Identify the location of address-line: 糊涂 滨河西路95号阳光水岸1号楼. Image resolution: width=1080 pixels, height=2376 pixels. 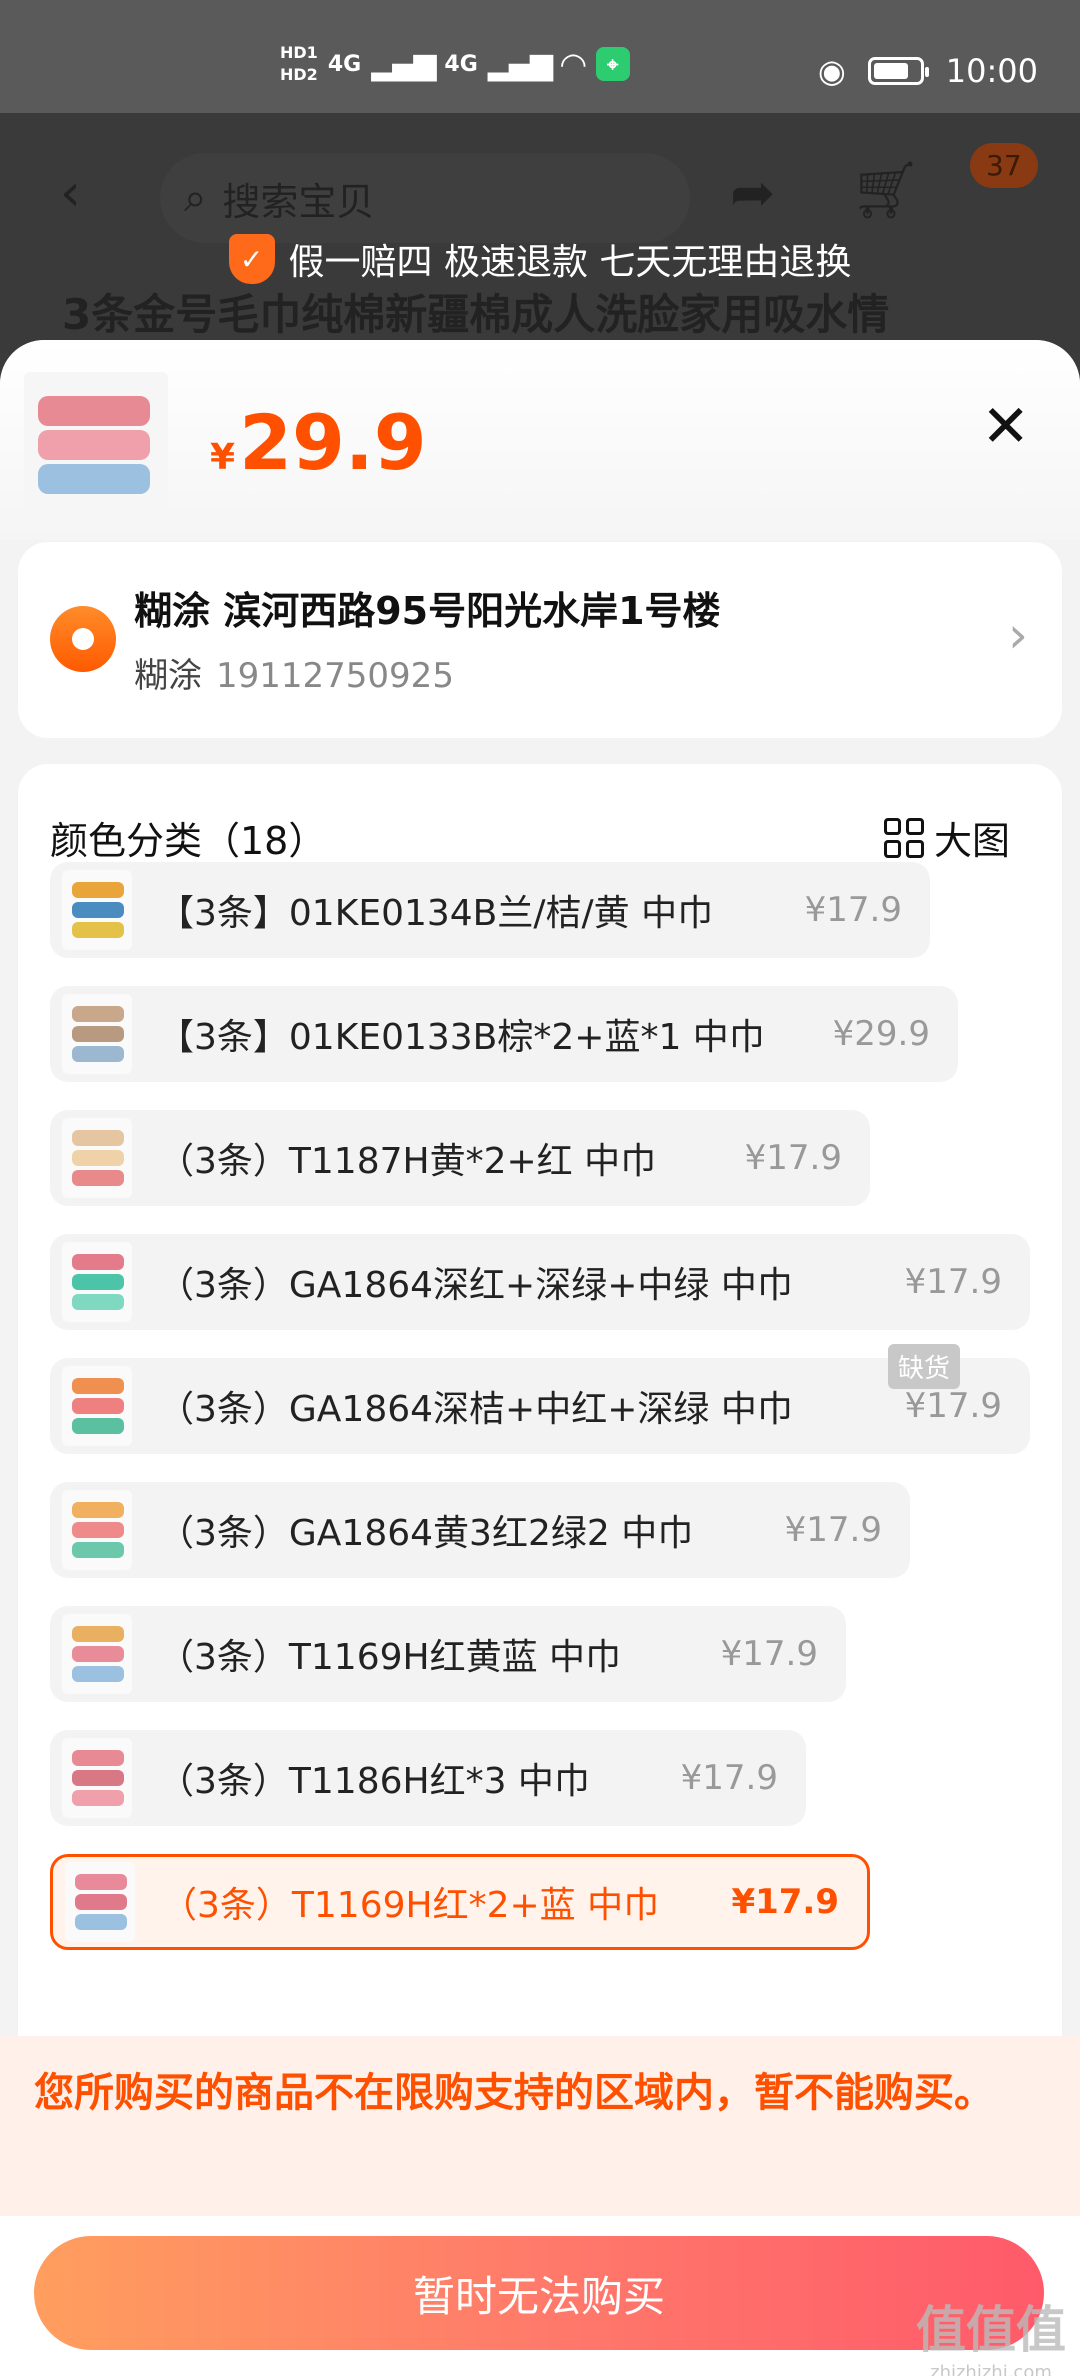
(427, 611).